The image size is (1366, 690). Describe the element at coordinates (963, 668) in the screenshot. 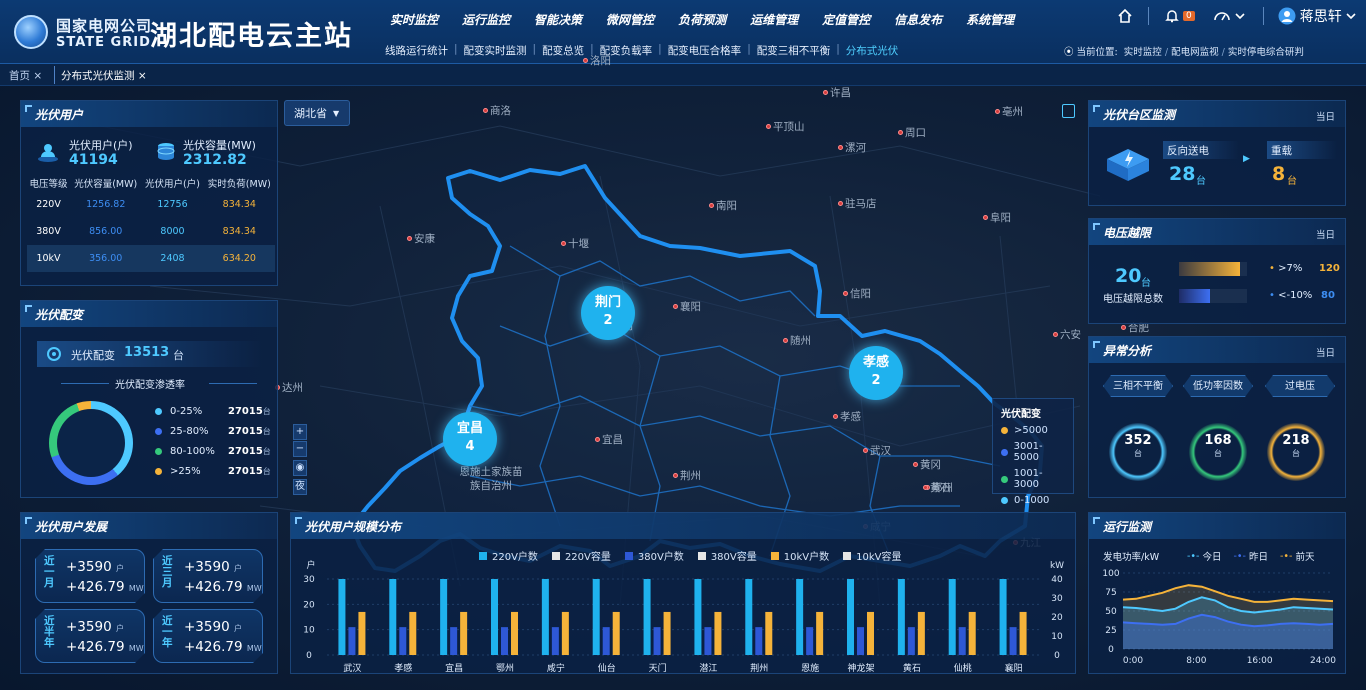

I see `x-tick-label: 仙桃` at that location.